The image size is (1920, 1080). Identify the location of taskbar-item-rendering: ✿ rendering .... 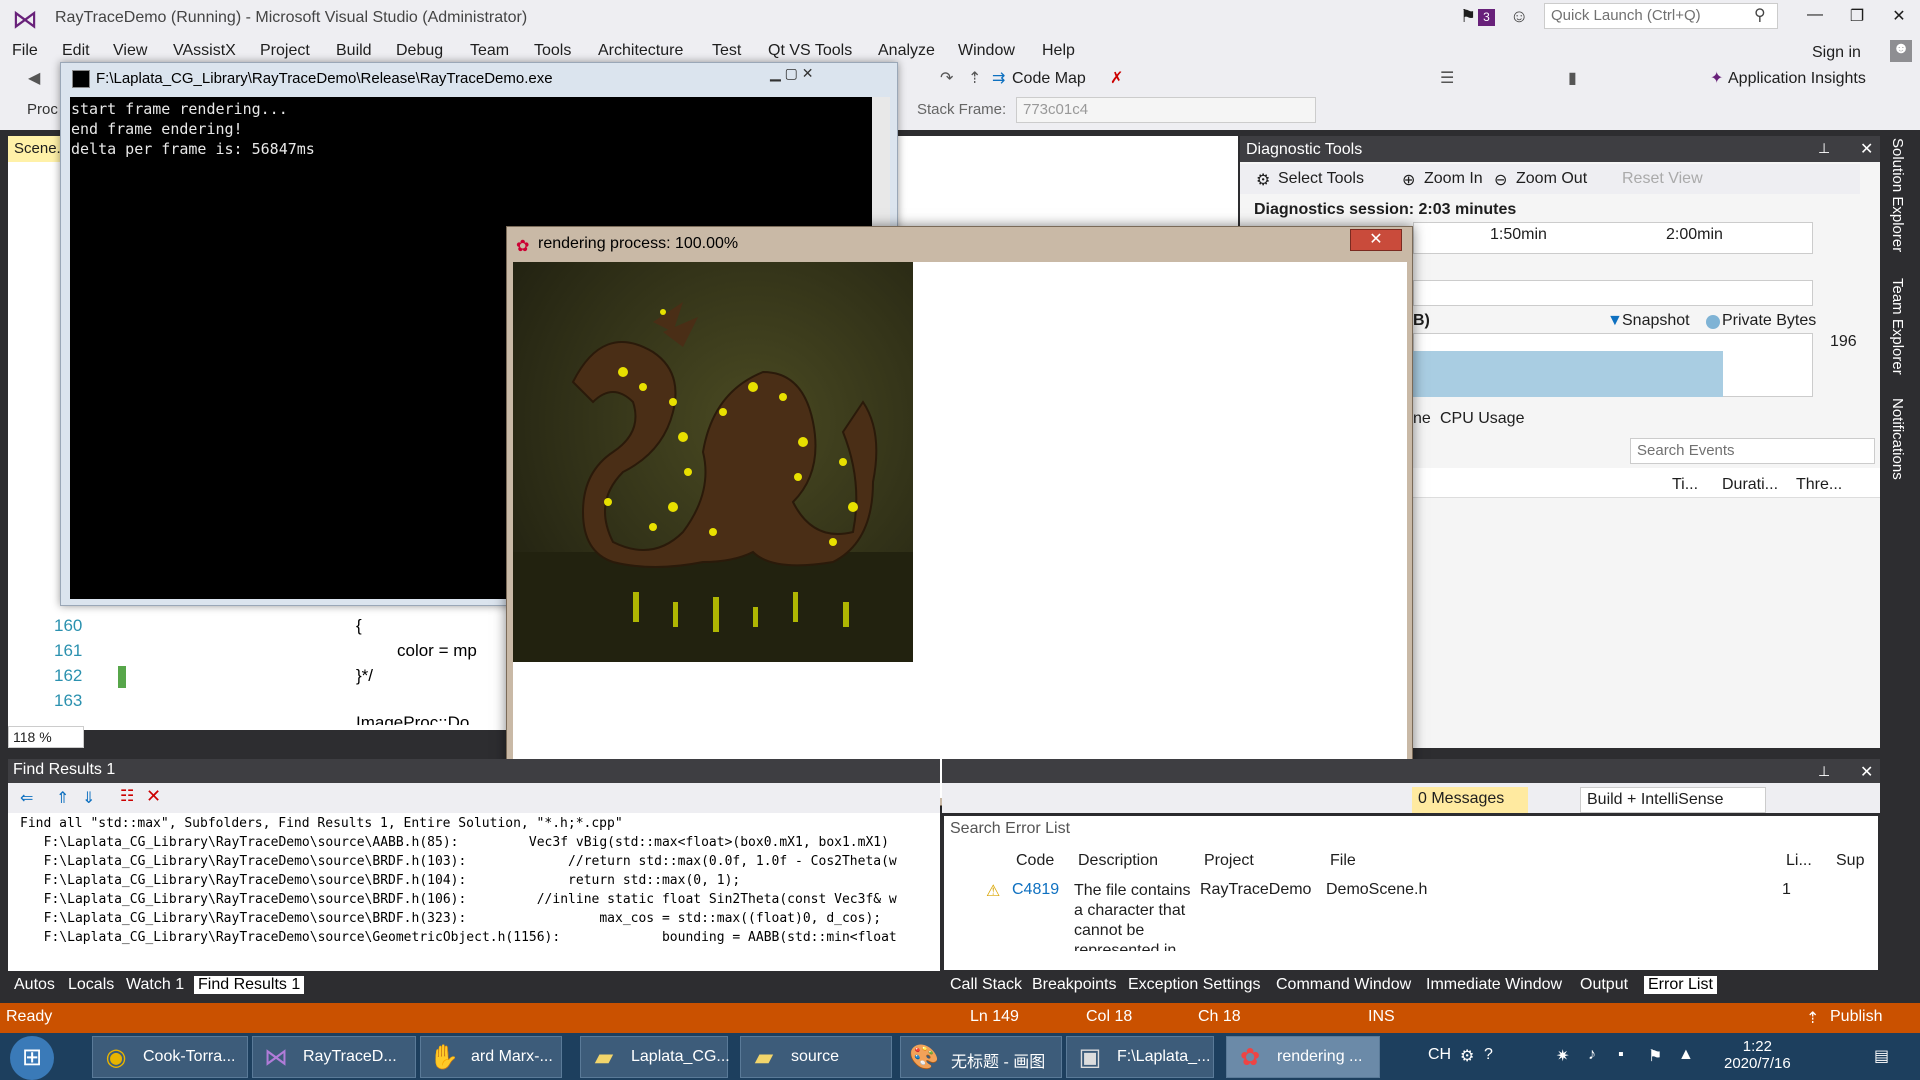
(1303, 1057).